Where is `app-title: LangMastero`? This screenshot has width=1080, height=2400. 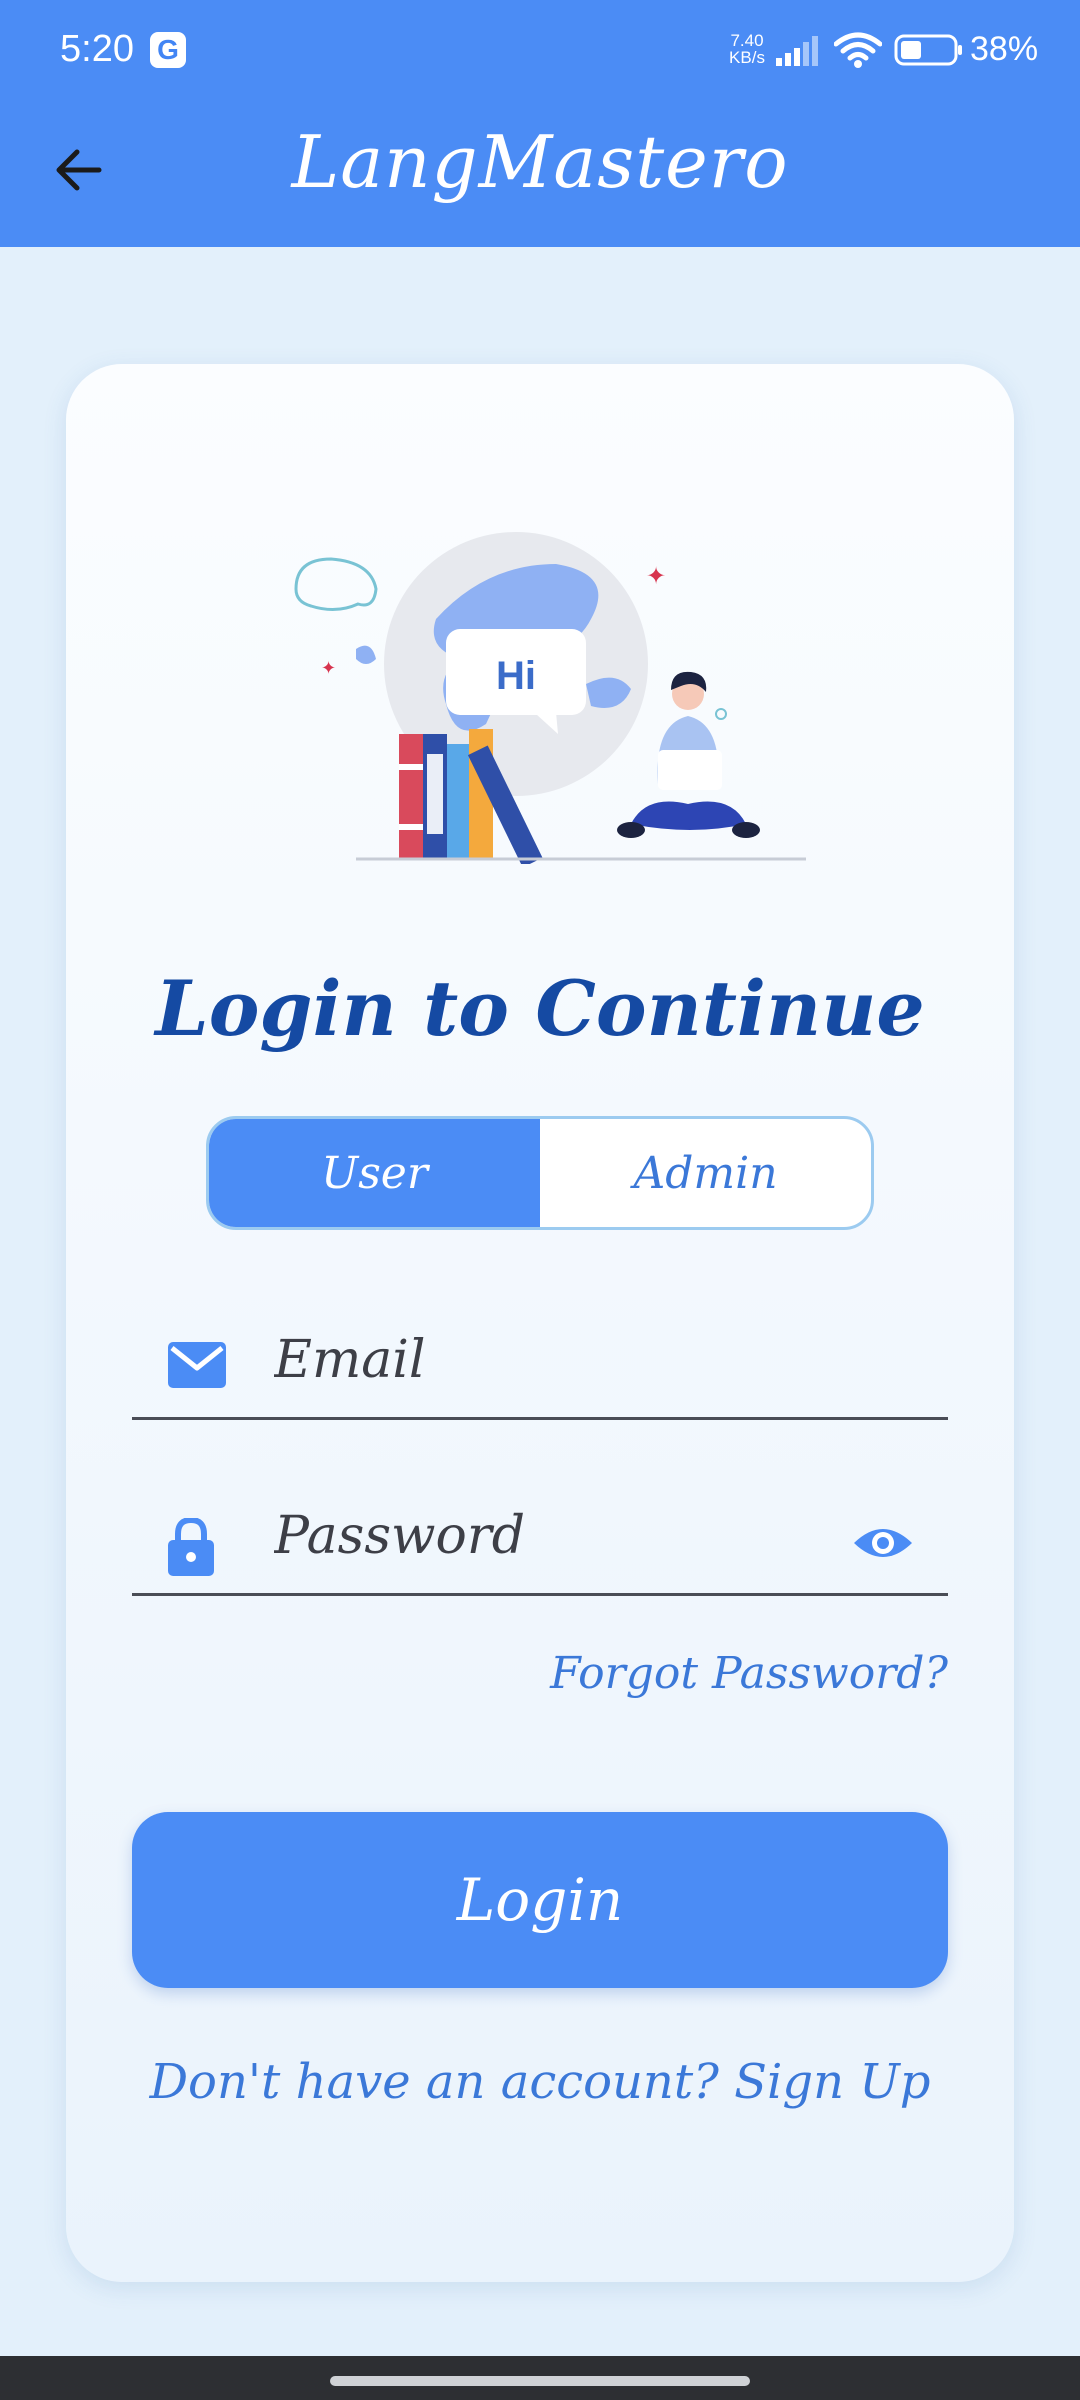 app-title: LangMastero is located at coordinates (540, 162).